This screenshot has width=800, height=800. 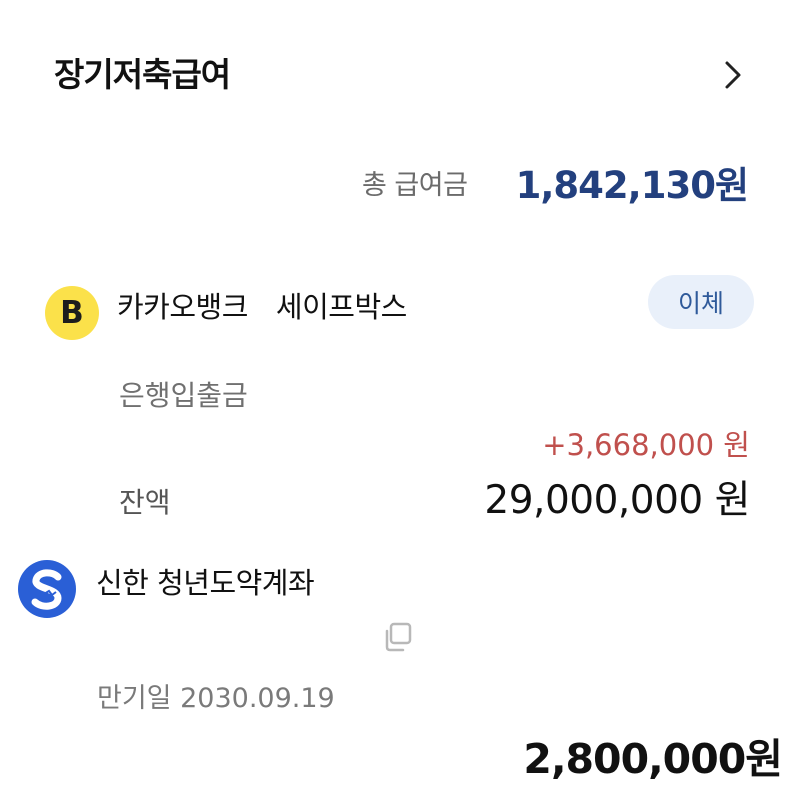 I want to click on kakaobank-bank-name: 카카오뱅크, so click(x=182, y=307).